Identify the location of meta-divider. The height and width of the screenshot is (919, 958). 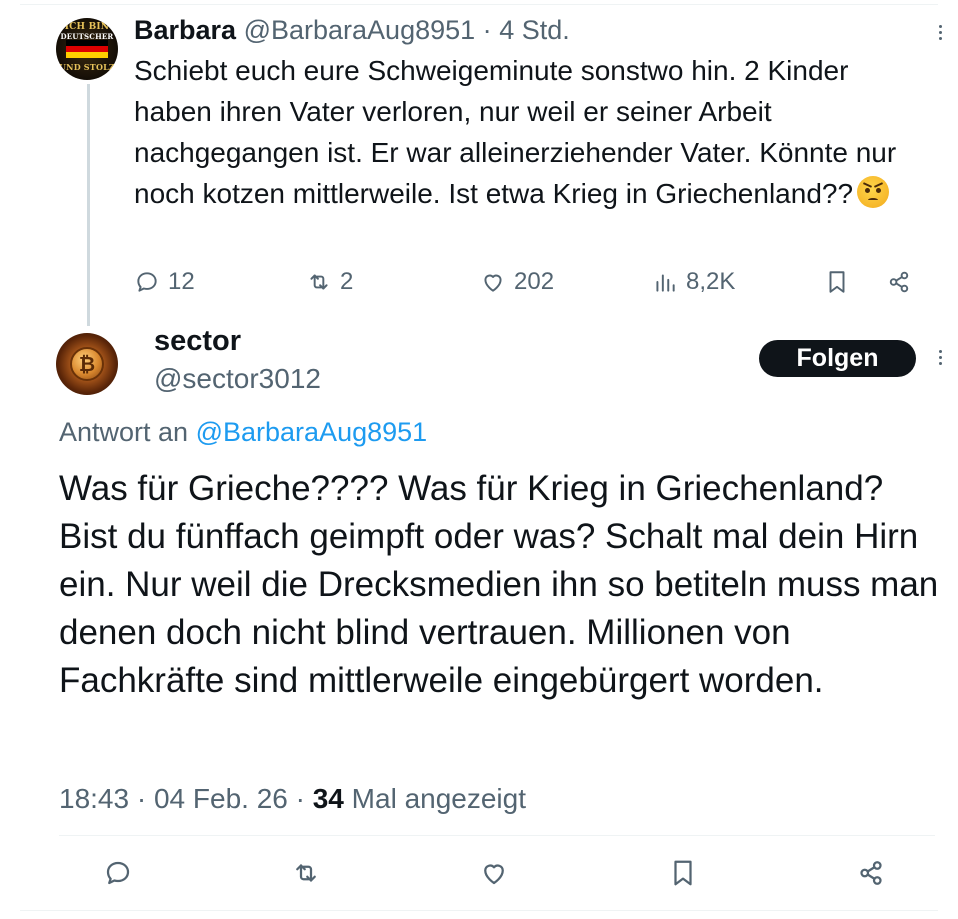
(497, 835).